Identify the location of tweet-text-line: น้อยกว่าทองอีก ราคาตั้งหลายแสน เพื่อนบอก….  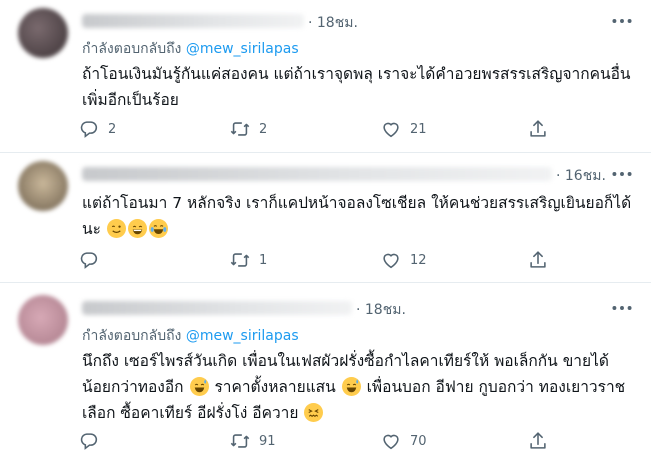
(362, 387).